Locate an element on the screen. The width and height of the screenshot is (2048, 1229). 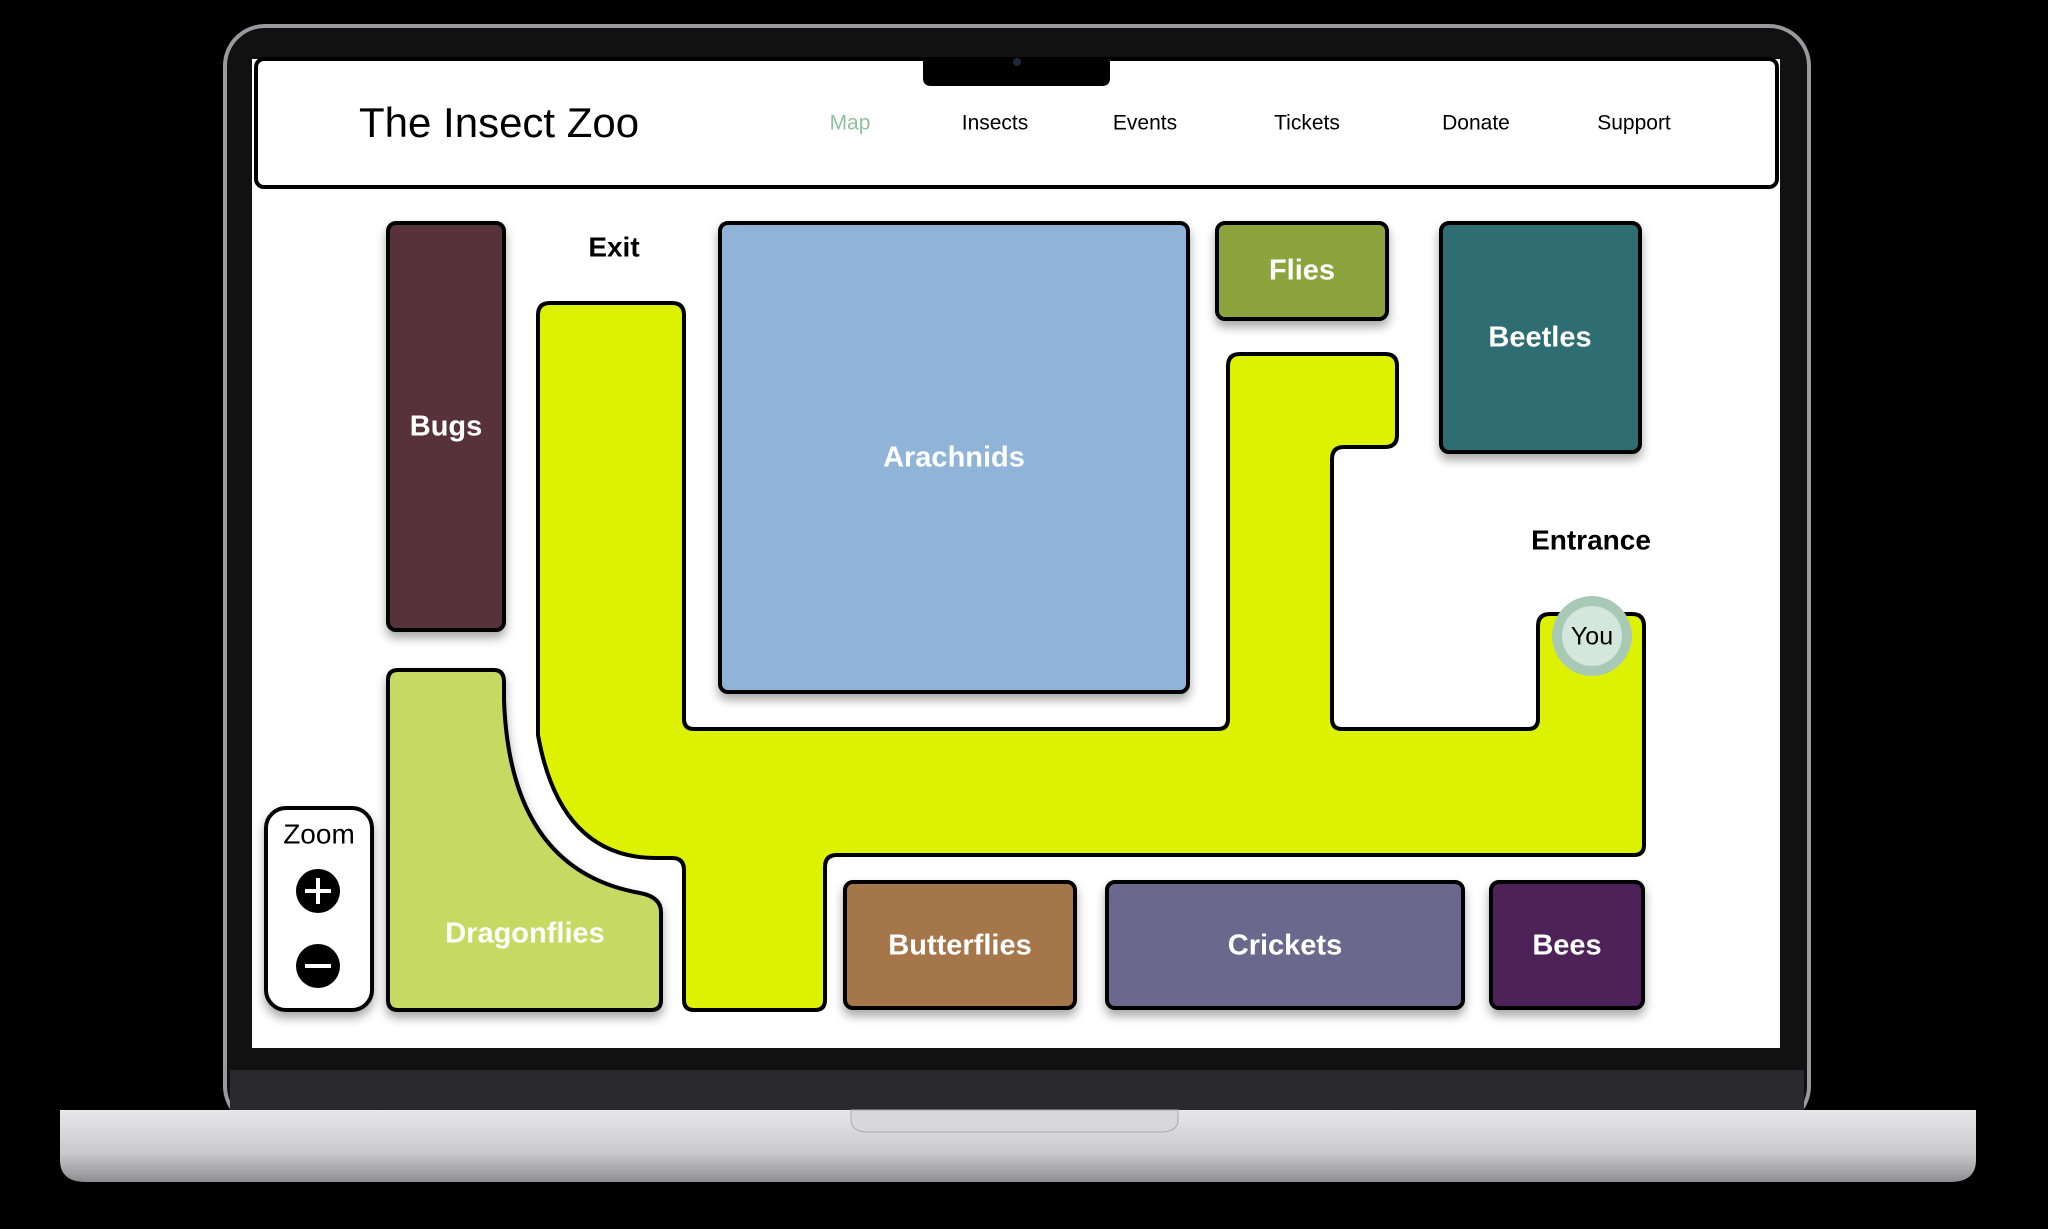
room-label: Beetles is located at coordinates (1539, 338).